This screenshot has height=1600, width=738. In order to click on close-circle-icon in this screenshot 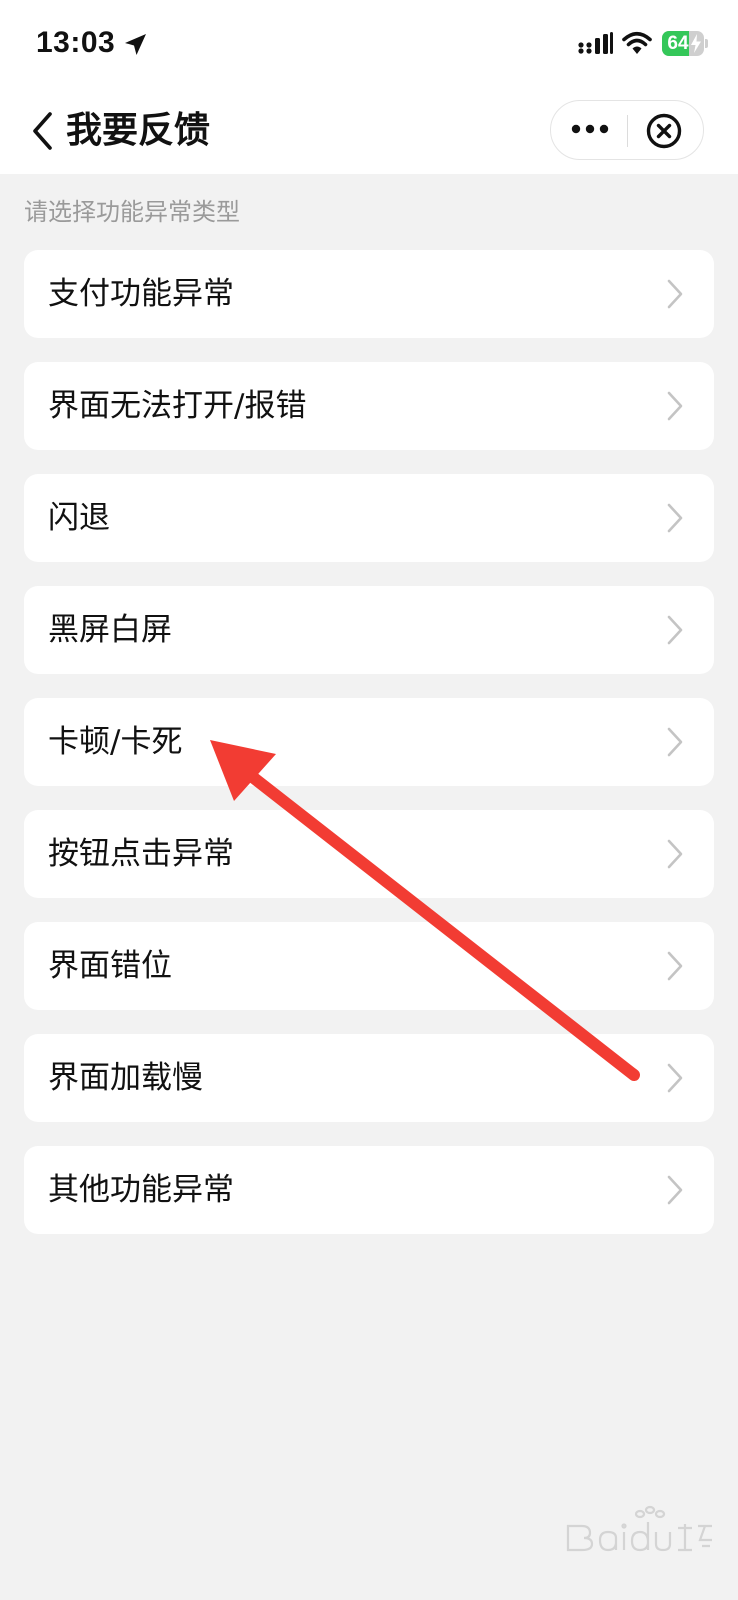, I will do `click(664, 131)`.